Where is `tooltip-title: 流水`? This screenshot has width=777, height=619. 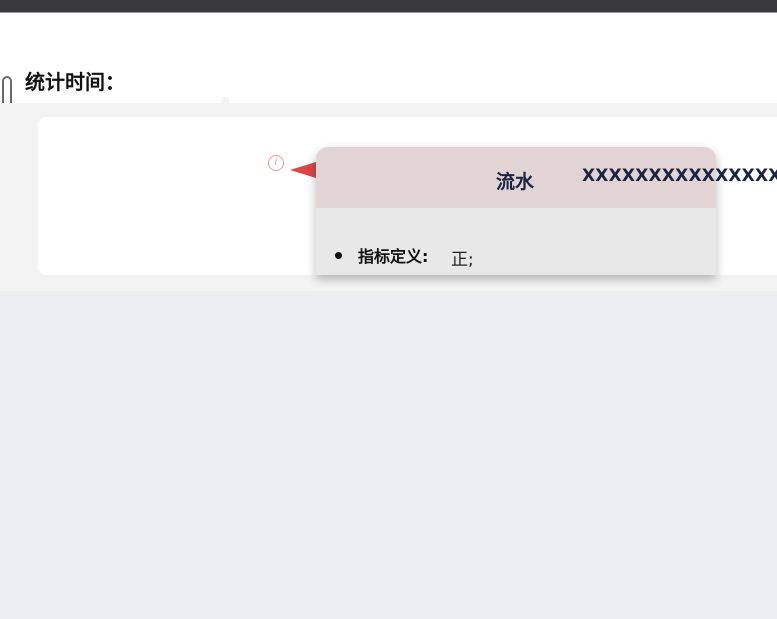 tooltip-title: 流水 is located at coordinates (515, 182).